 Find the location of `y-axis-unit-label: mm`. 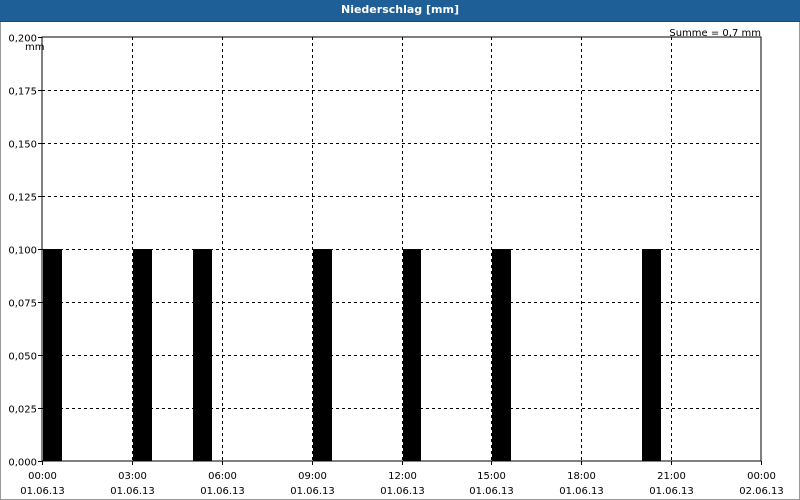

y-axis-unit-label: mm is located at coordinates (34, 47).